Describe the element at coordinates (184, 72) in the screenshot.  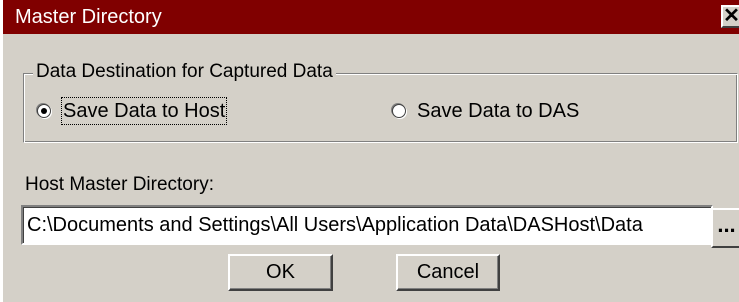
I see `group-title: Data Destination for Captured Data` at that location.